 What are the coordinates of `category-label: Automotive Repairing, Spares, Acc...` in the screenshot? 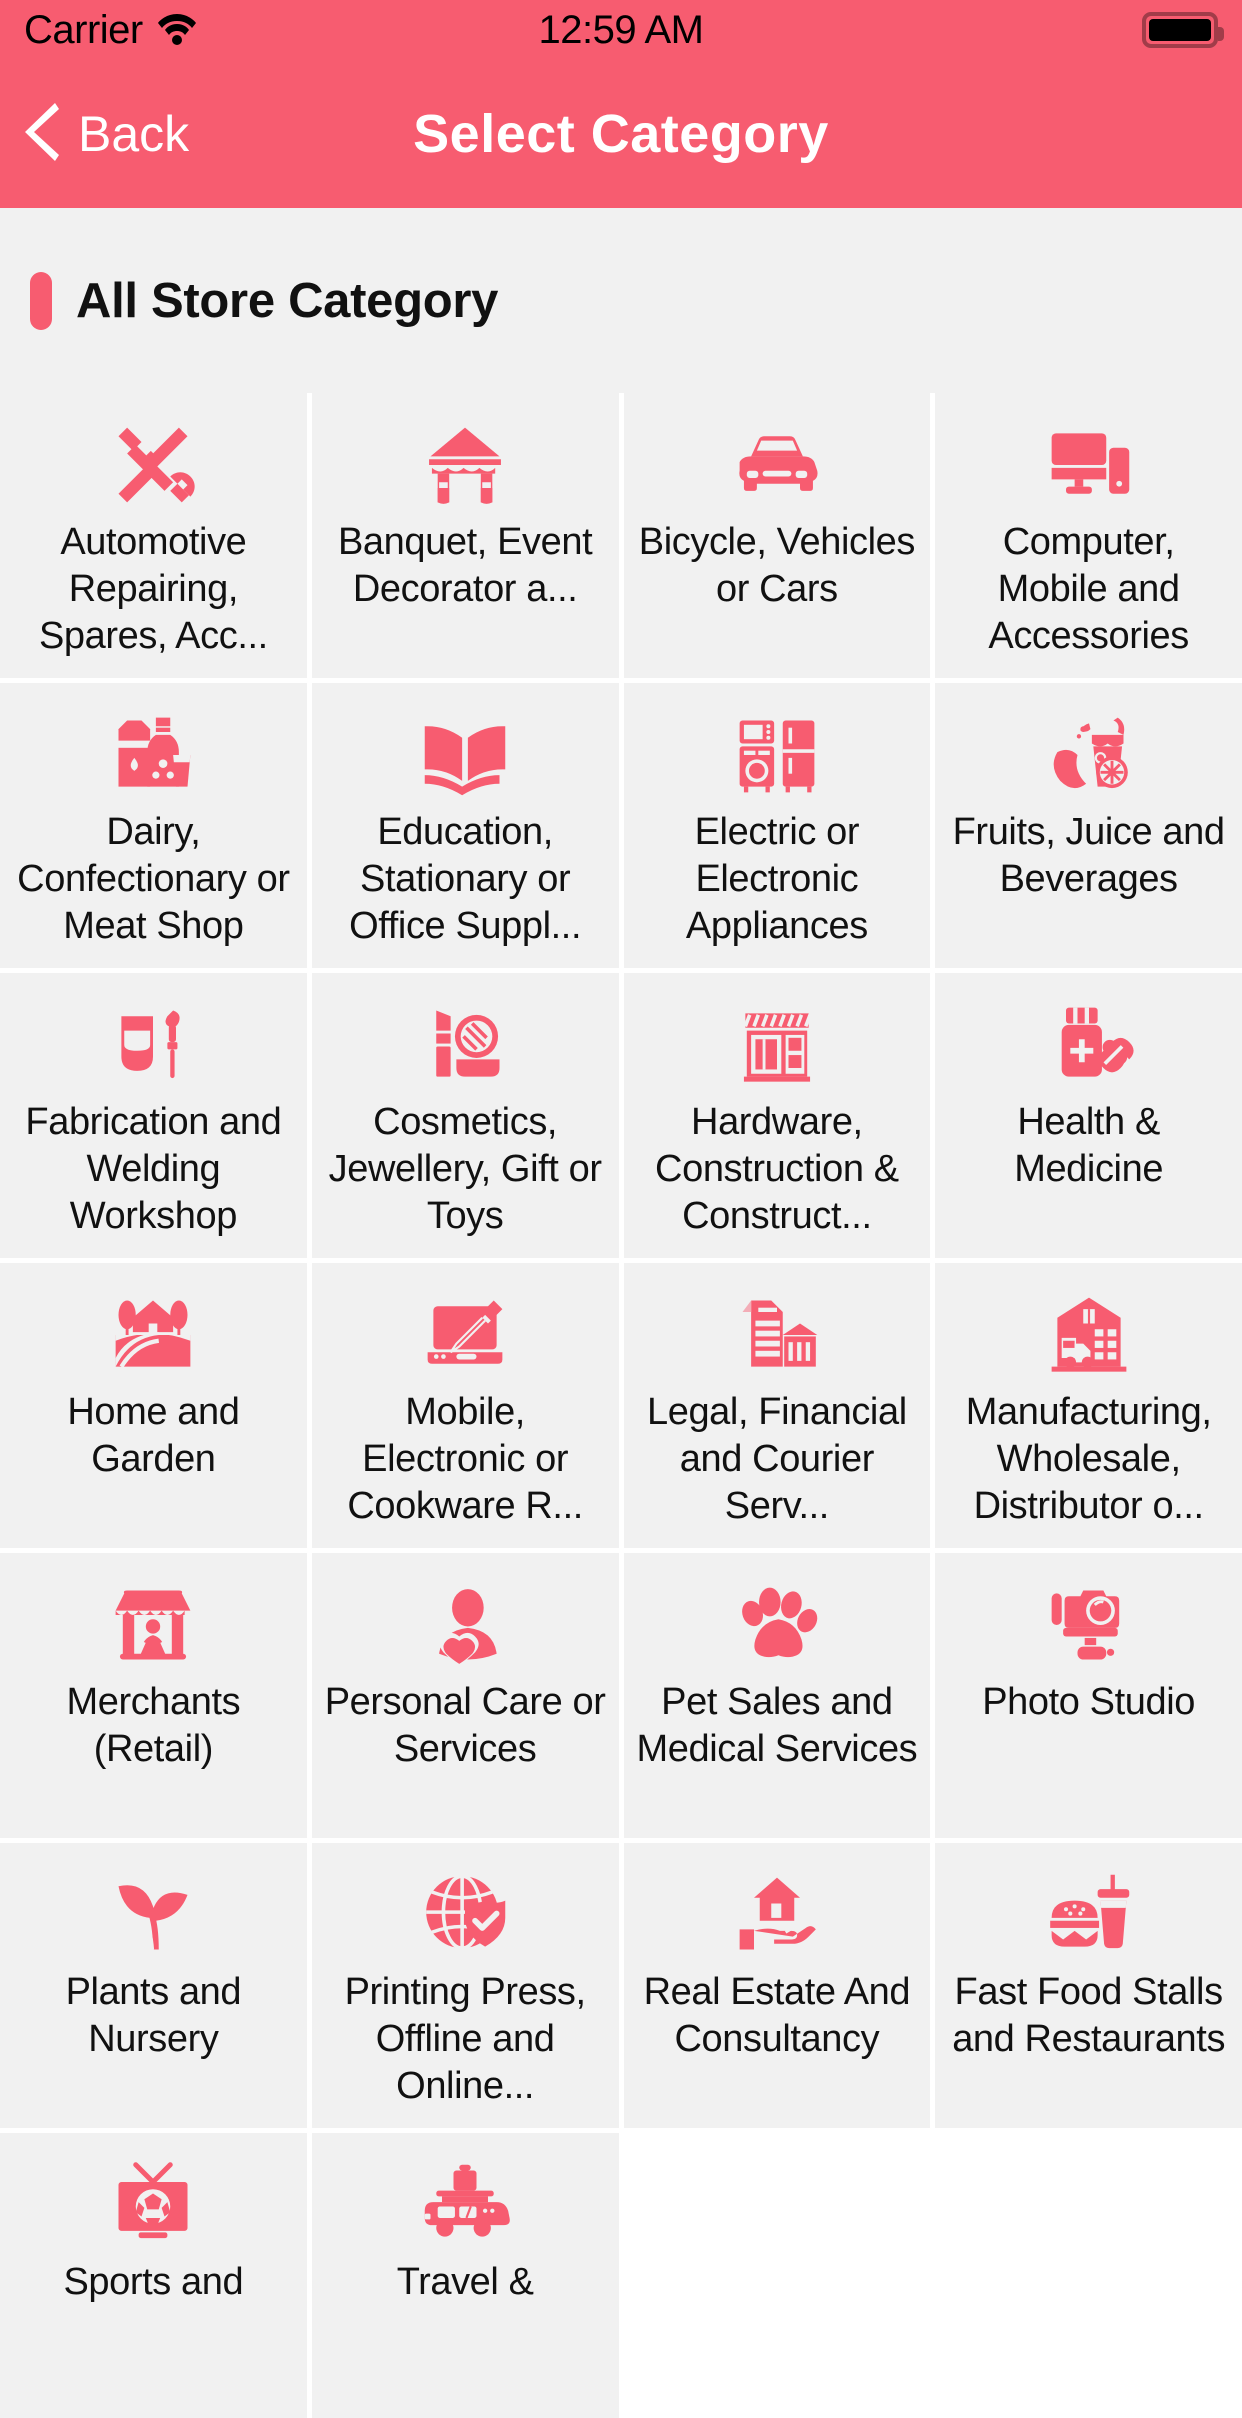 It's located at (153, 589).